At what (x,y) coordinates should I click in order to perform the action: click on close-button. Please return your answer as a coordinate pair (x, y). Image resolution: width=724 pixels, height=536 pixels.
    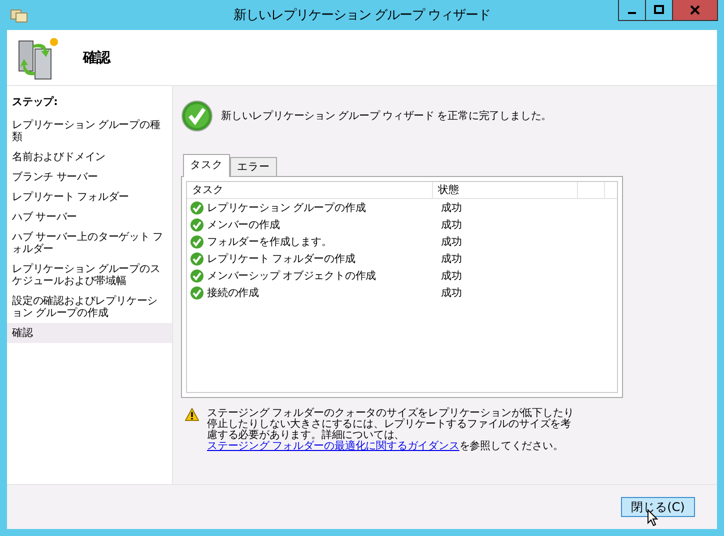
    Looking at the image, I should click on (695, 10).